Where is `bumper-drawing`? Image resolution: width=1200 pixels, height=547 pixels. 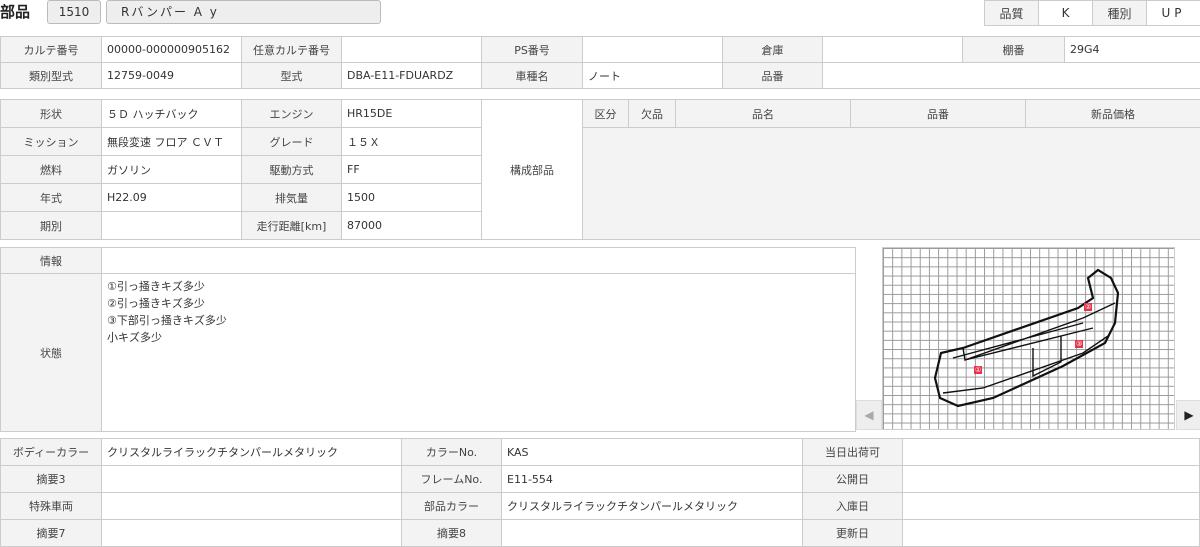
bumper-drawing is located at coordinates (1026, 338).